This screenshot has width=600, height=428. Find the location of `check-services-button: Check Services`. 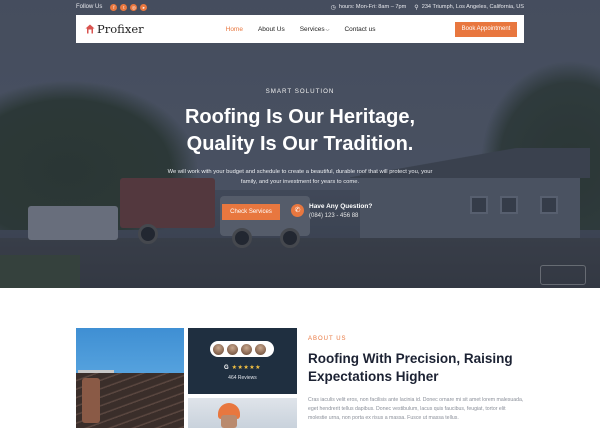

check-services-button: Check Services is located at coordinates (251, 212).